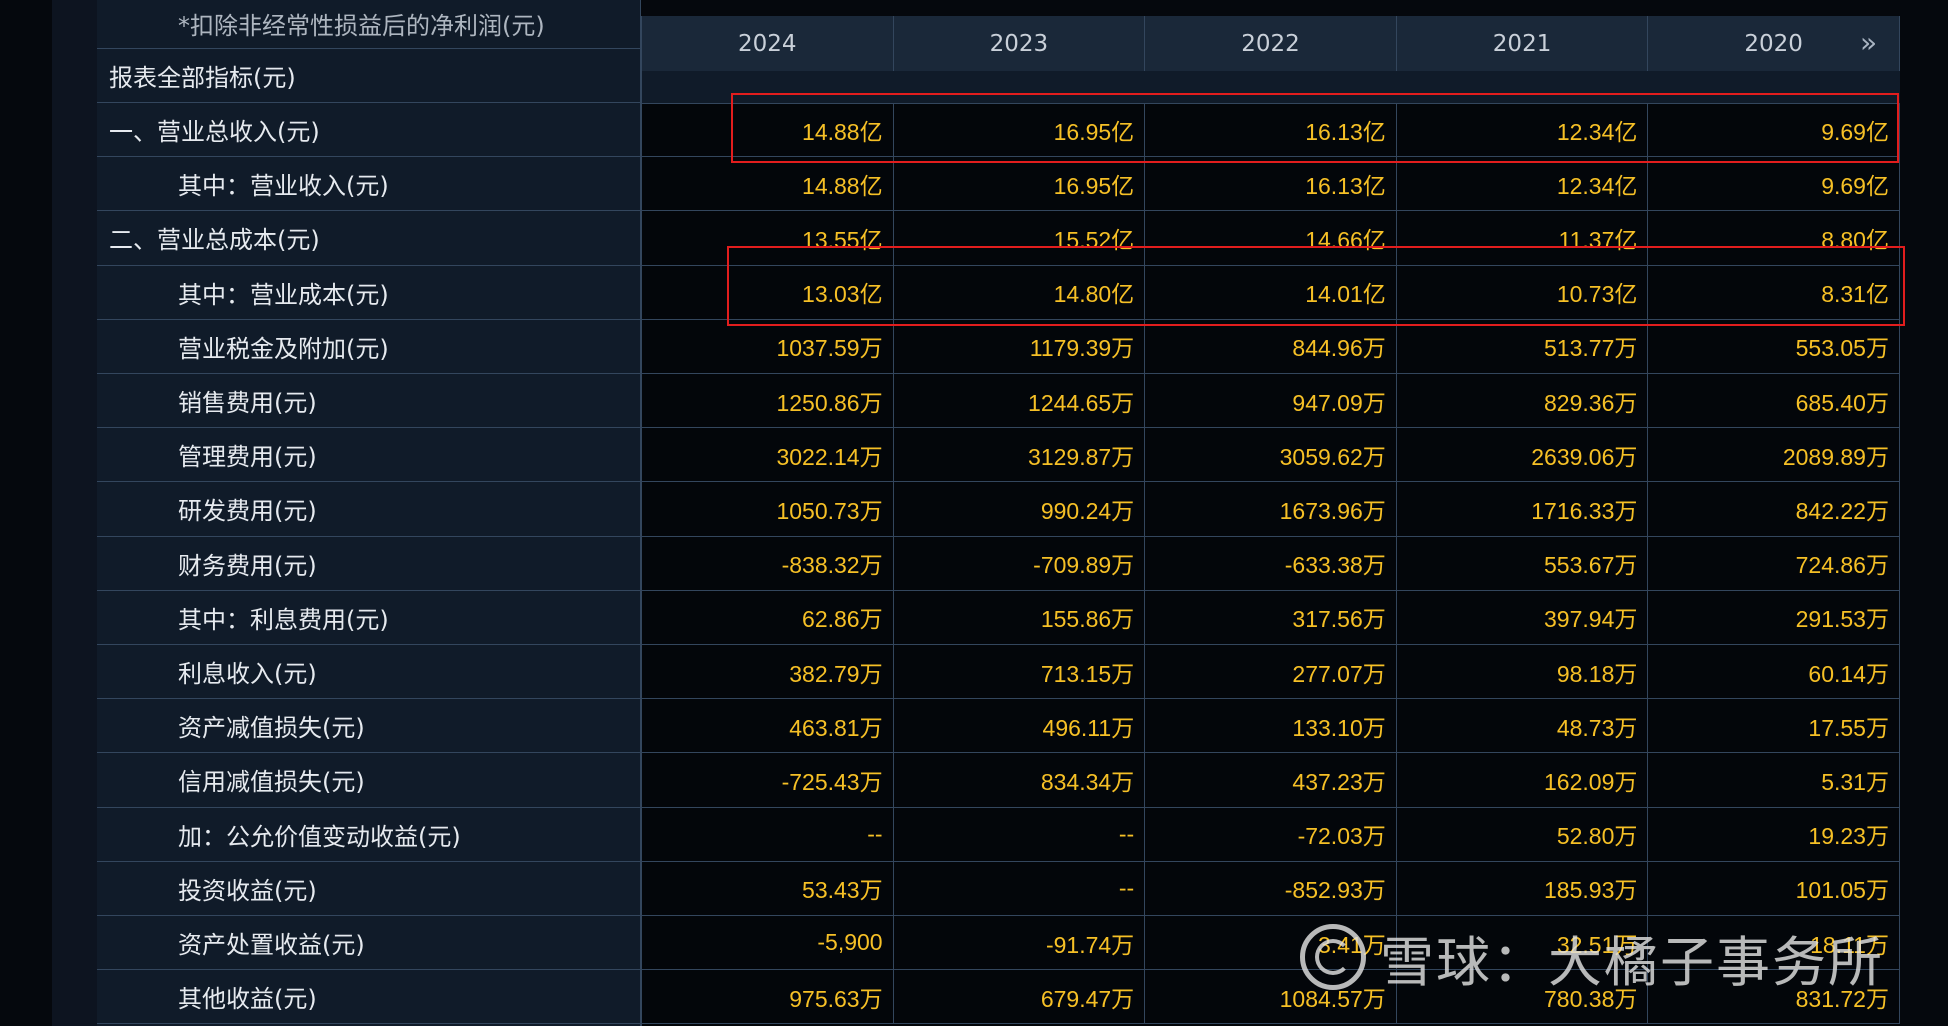 This screenshot has width=1948, height=1026. Describe the element at coordinates (368, 835) in the screenshot. I see `row-label: 加：公允价值变动收益(元)` at that location.